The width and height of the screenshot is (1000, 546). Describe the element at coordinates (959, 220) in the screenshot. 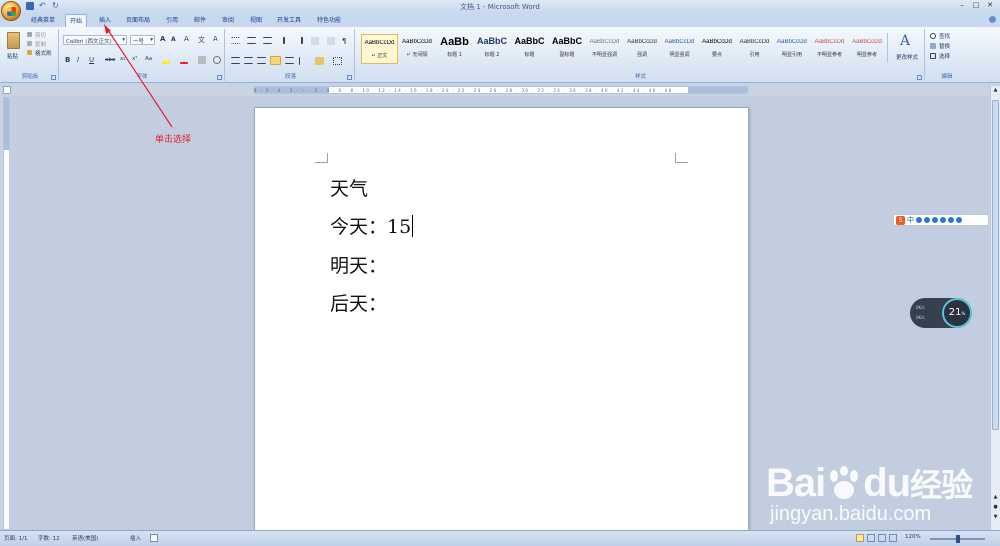

I see `toolbox-icon` at that location.